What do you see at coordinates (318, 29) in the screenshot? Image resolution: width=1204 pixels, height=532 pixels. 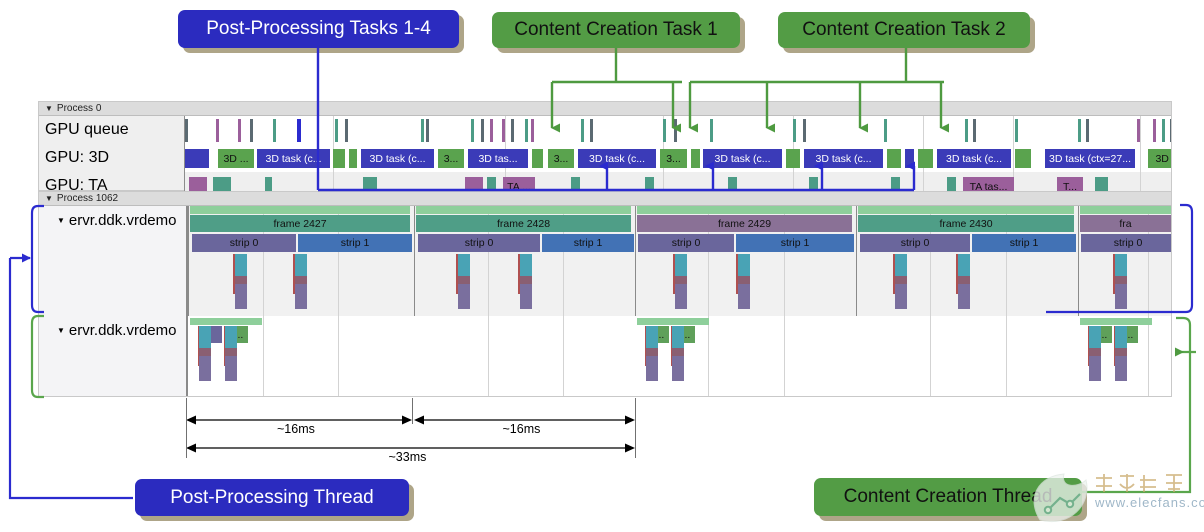 I see `callout-post-processing-tasks: Post-Processing Tasks 1-4` at bounding box center [318, 29].